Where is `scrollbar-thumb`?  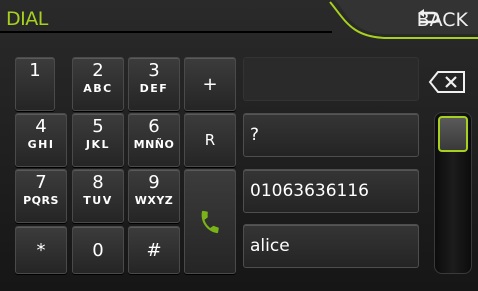 scrollbar-thumb is located at coordinates (453, 134).